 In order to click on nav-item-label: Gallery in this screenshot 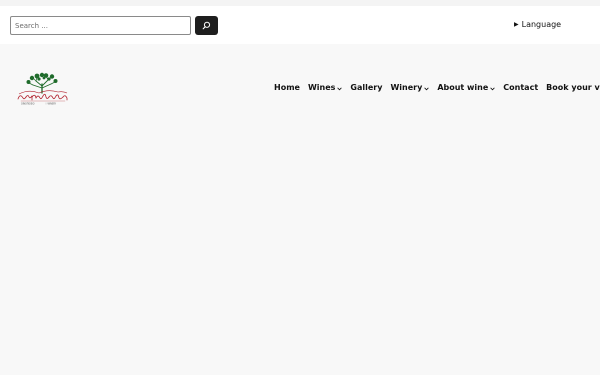, I will do `click(366, 87)`.